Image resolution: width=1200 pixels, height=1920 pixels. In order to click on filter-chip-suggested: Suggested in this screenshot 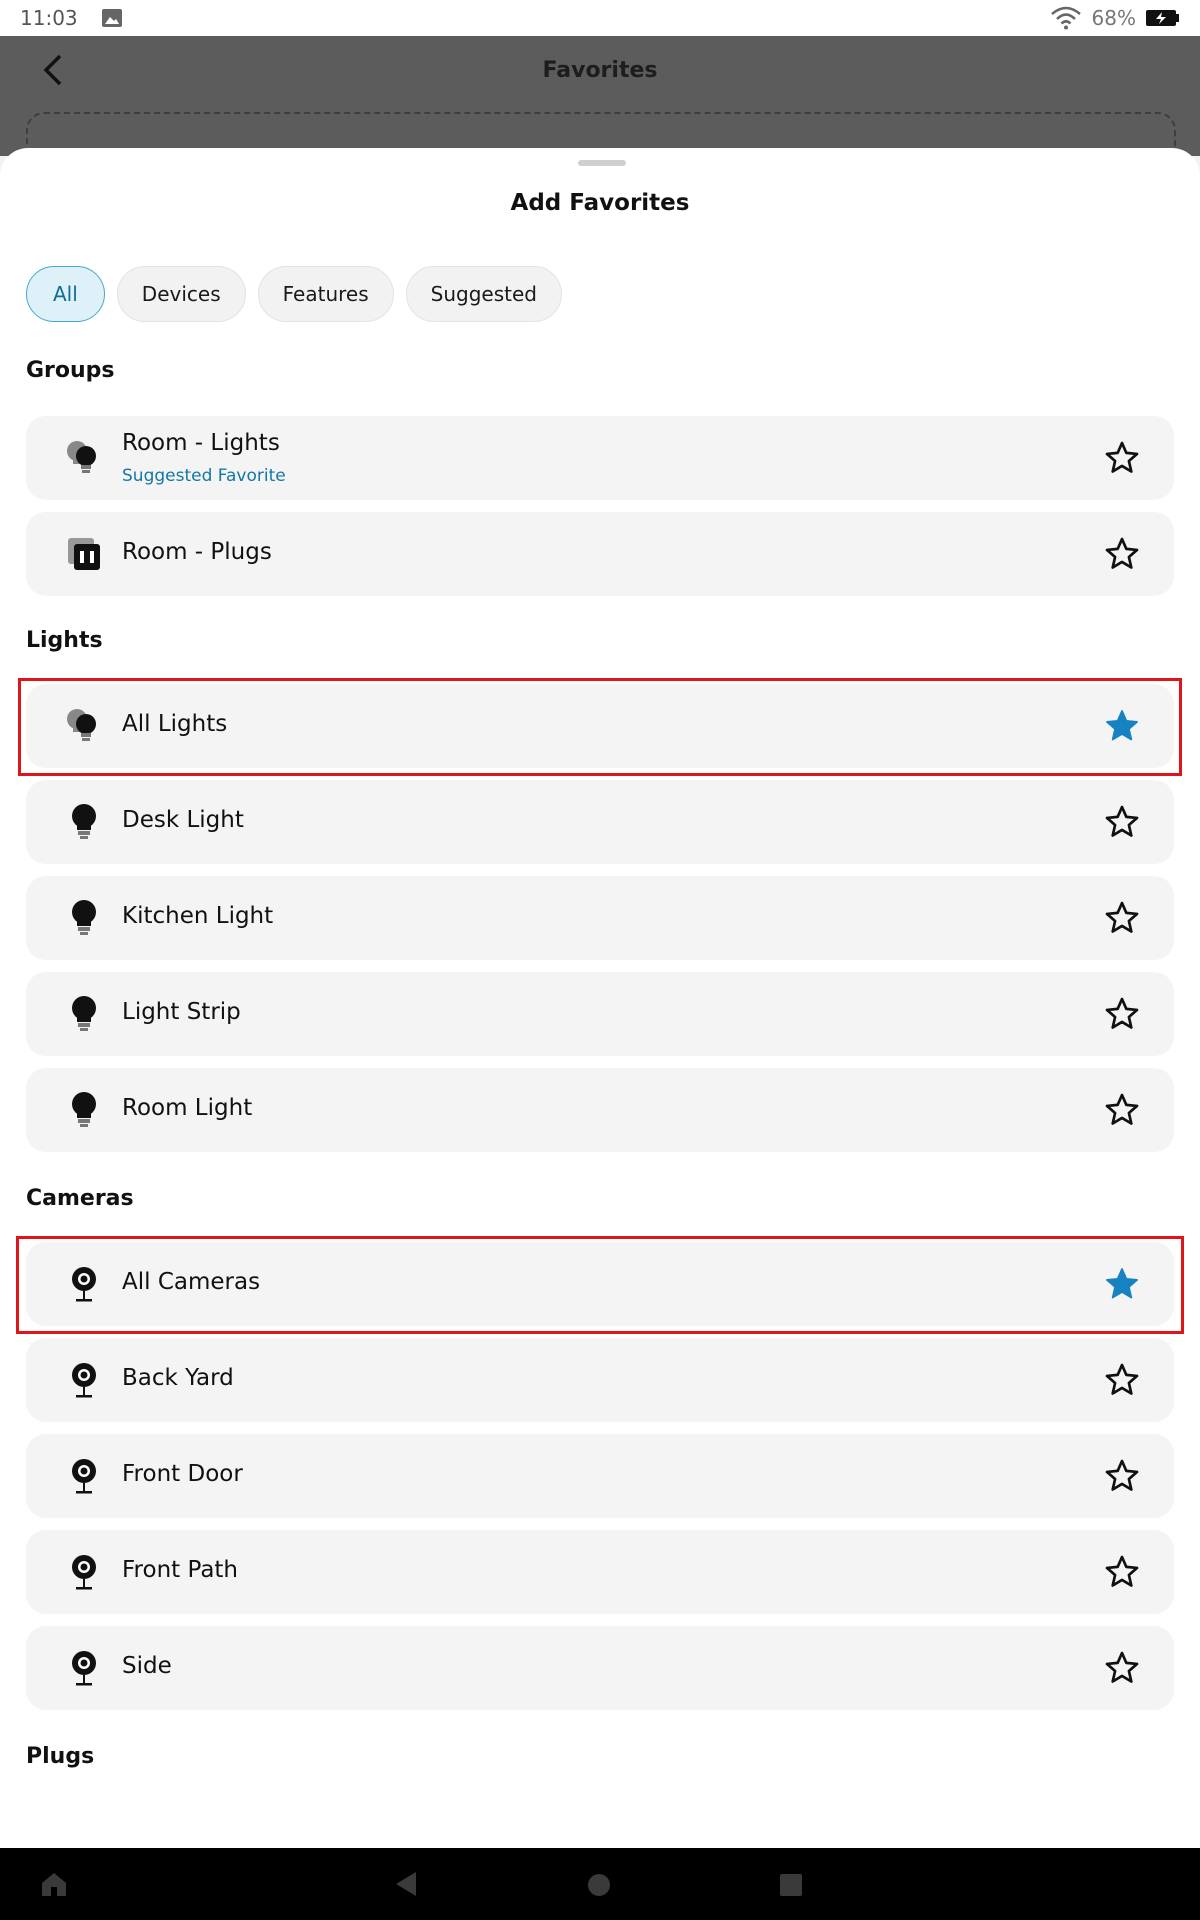, I will do `click(483, 294)`.